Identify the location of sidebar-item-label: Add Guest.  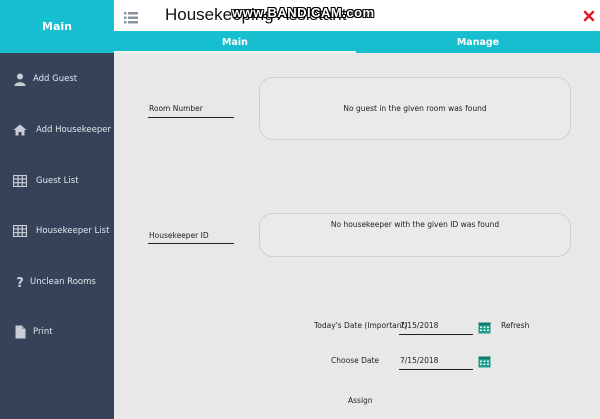
(55, 79).